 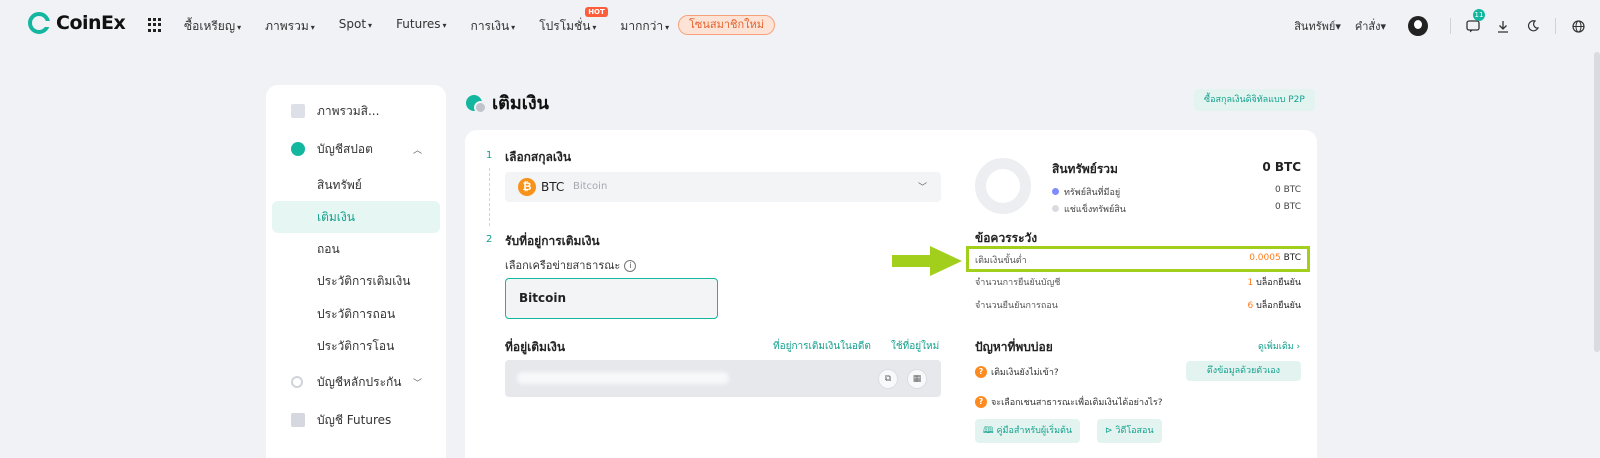 What do you see at coordinates (723, 187) in the screenshot?
I see `coin-select-dropdown: ₿ BTC Bitcoin ﹀` at bounding box center [723, 187].